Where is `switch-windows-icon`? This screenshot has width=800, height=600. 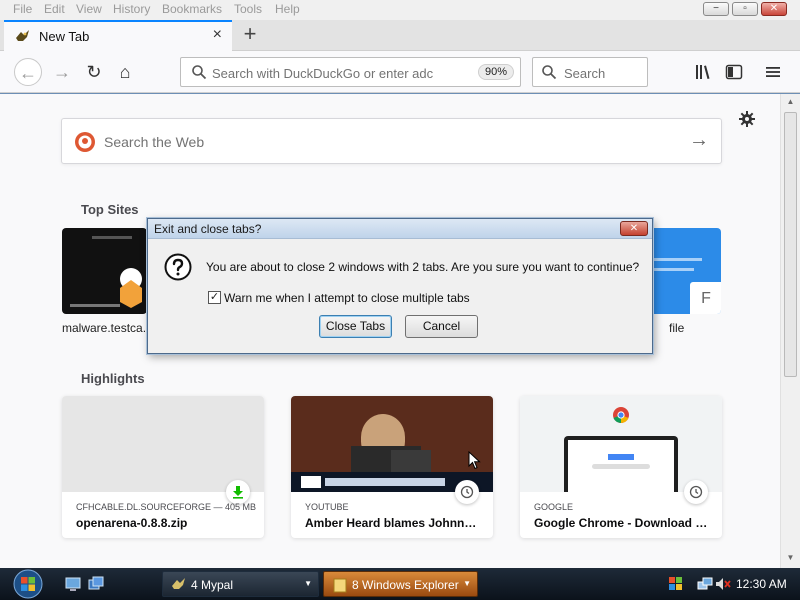
switch-windows-icon is located at coordinates (96, 584).